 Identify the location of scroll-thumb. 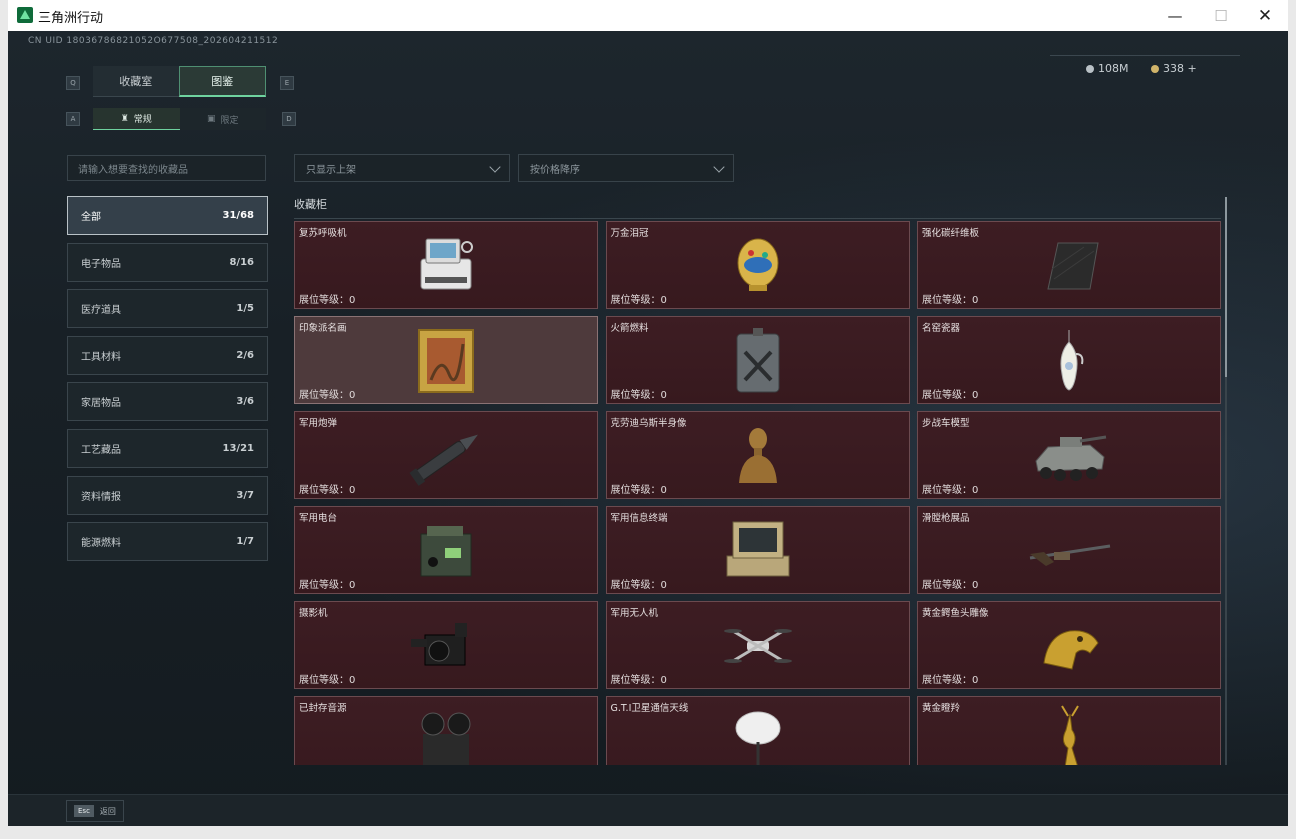
(1226, 287).